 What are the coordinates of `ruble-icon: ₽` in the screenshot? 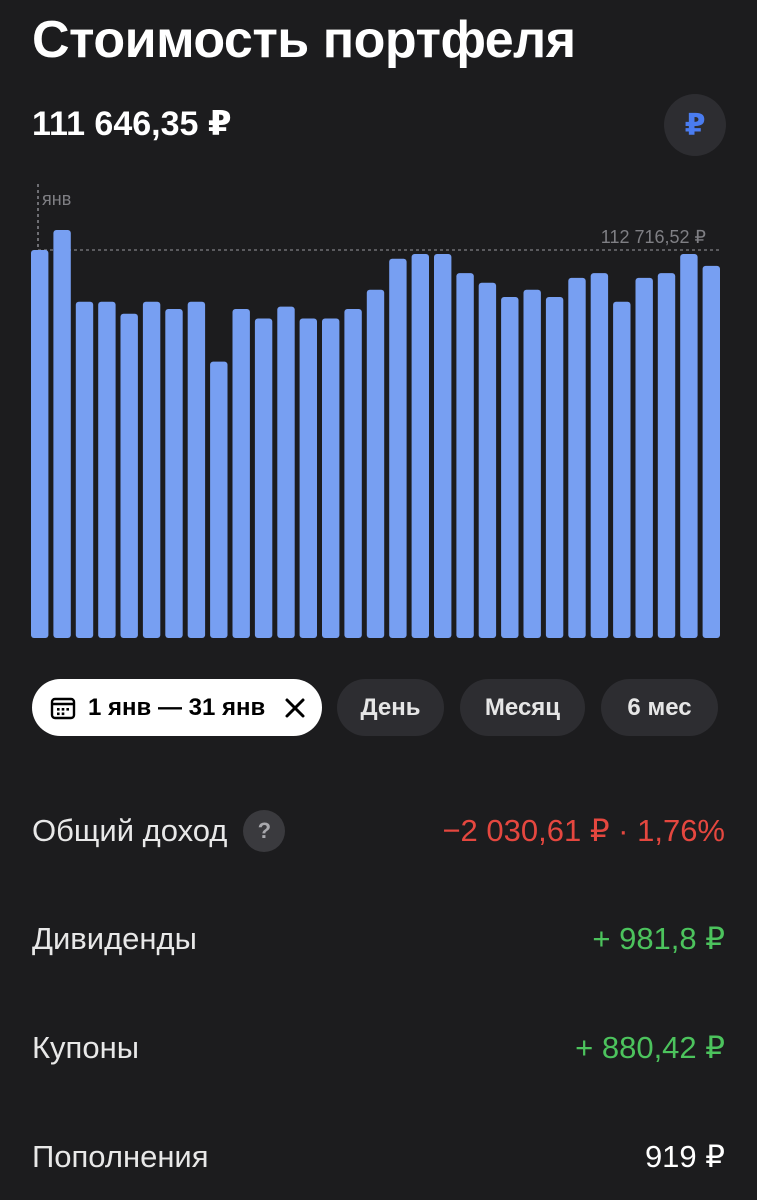 It's located at (695, 125).